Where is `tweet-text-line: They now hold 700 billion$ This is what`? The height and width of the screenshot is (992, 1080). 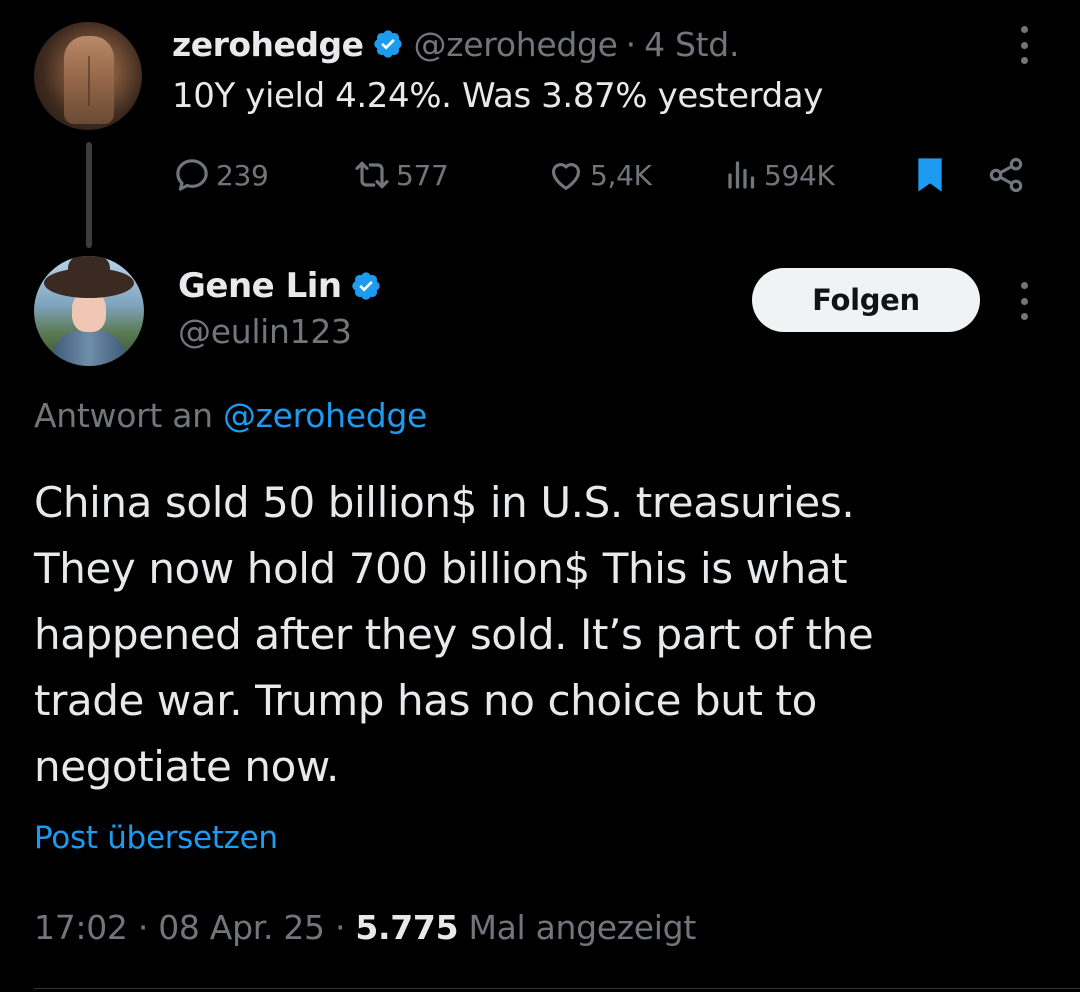
tweet-text-line: They now hold 700 billion$ This is what is located at coordinates (441, 568).